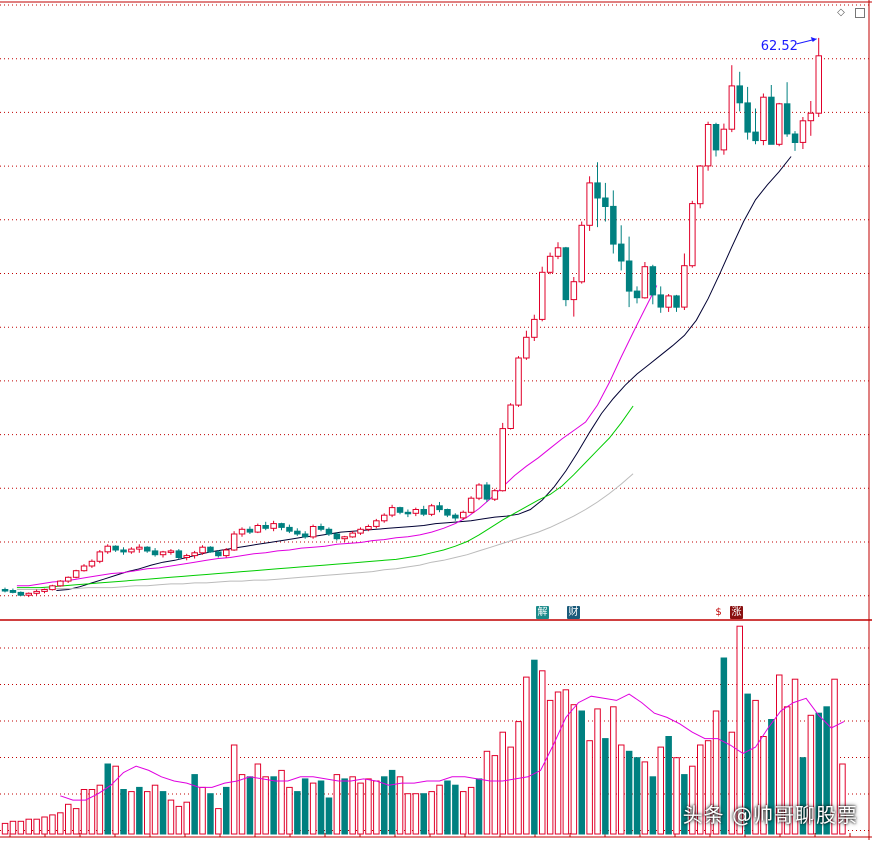  What do you see at coordinates (736, 612) in the screenshot?
I see `rise-badge: 涨` at bounding box center [736, 612].